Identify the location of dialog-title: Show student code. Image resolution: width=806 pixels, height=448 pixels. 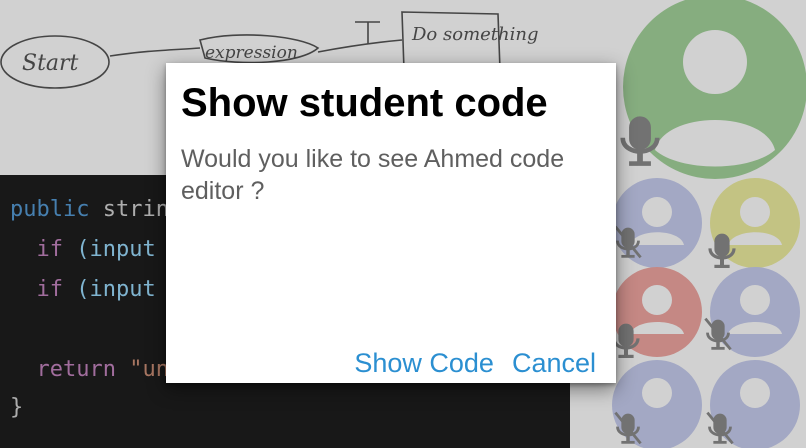
(364, 103).